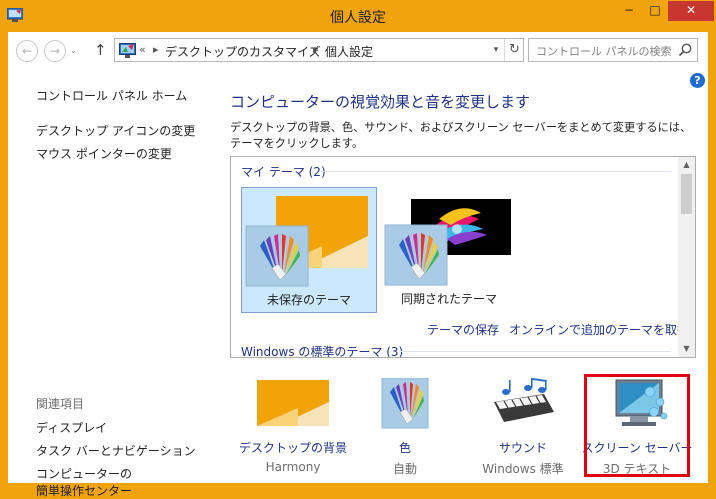 Image resolution: width=716 pixels, height=499 pixels. Describe the element at coordinates (686, 257) in the screenshot. I see `vertical-scrollbar: ▲ ▼` at that location.